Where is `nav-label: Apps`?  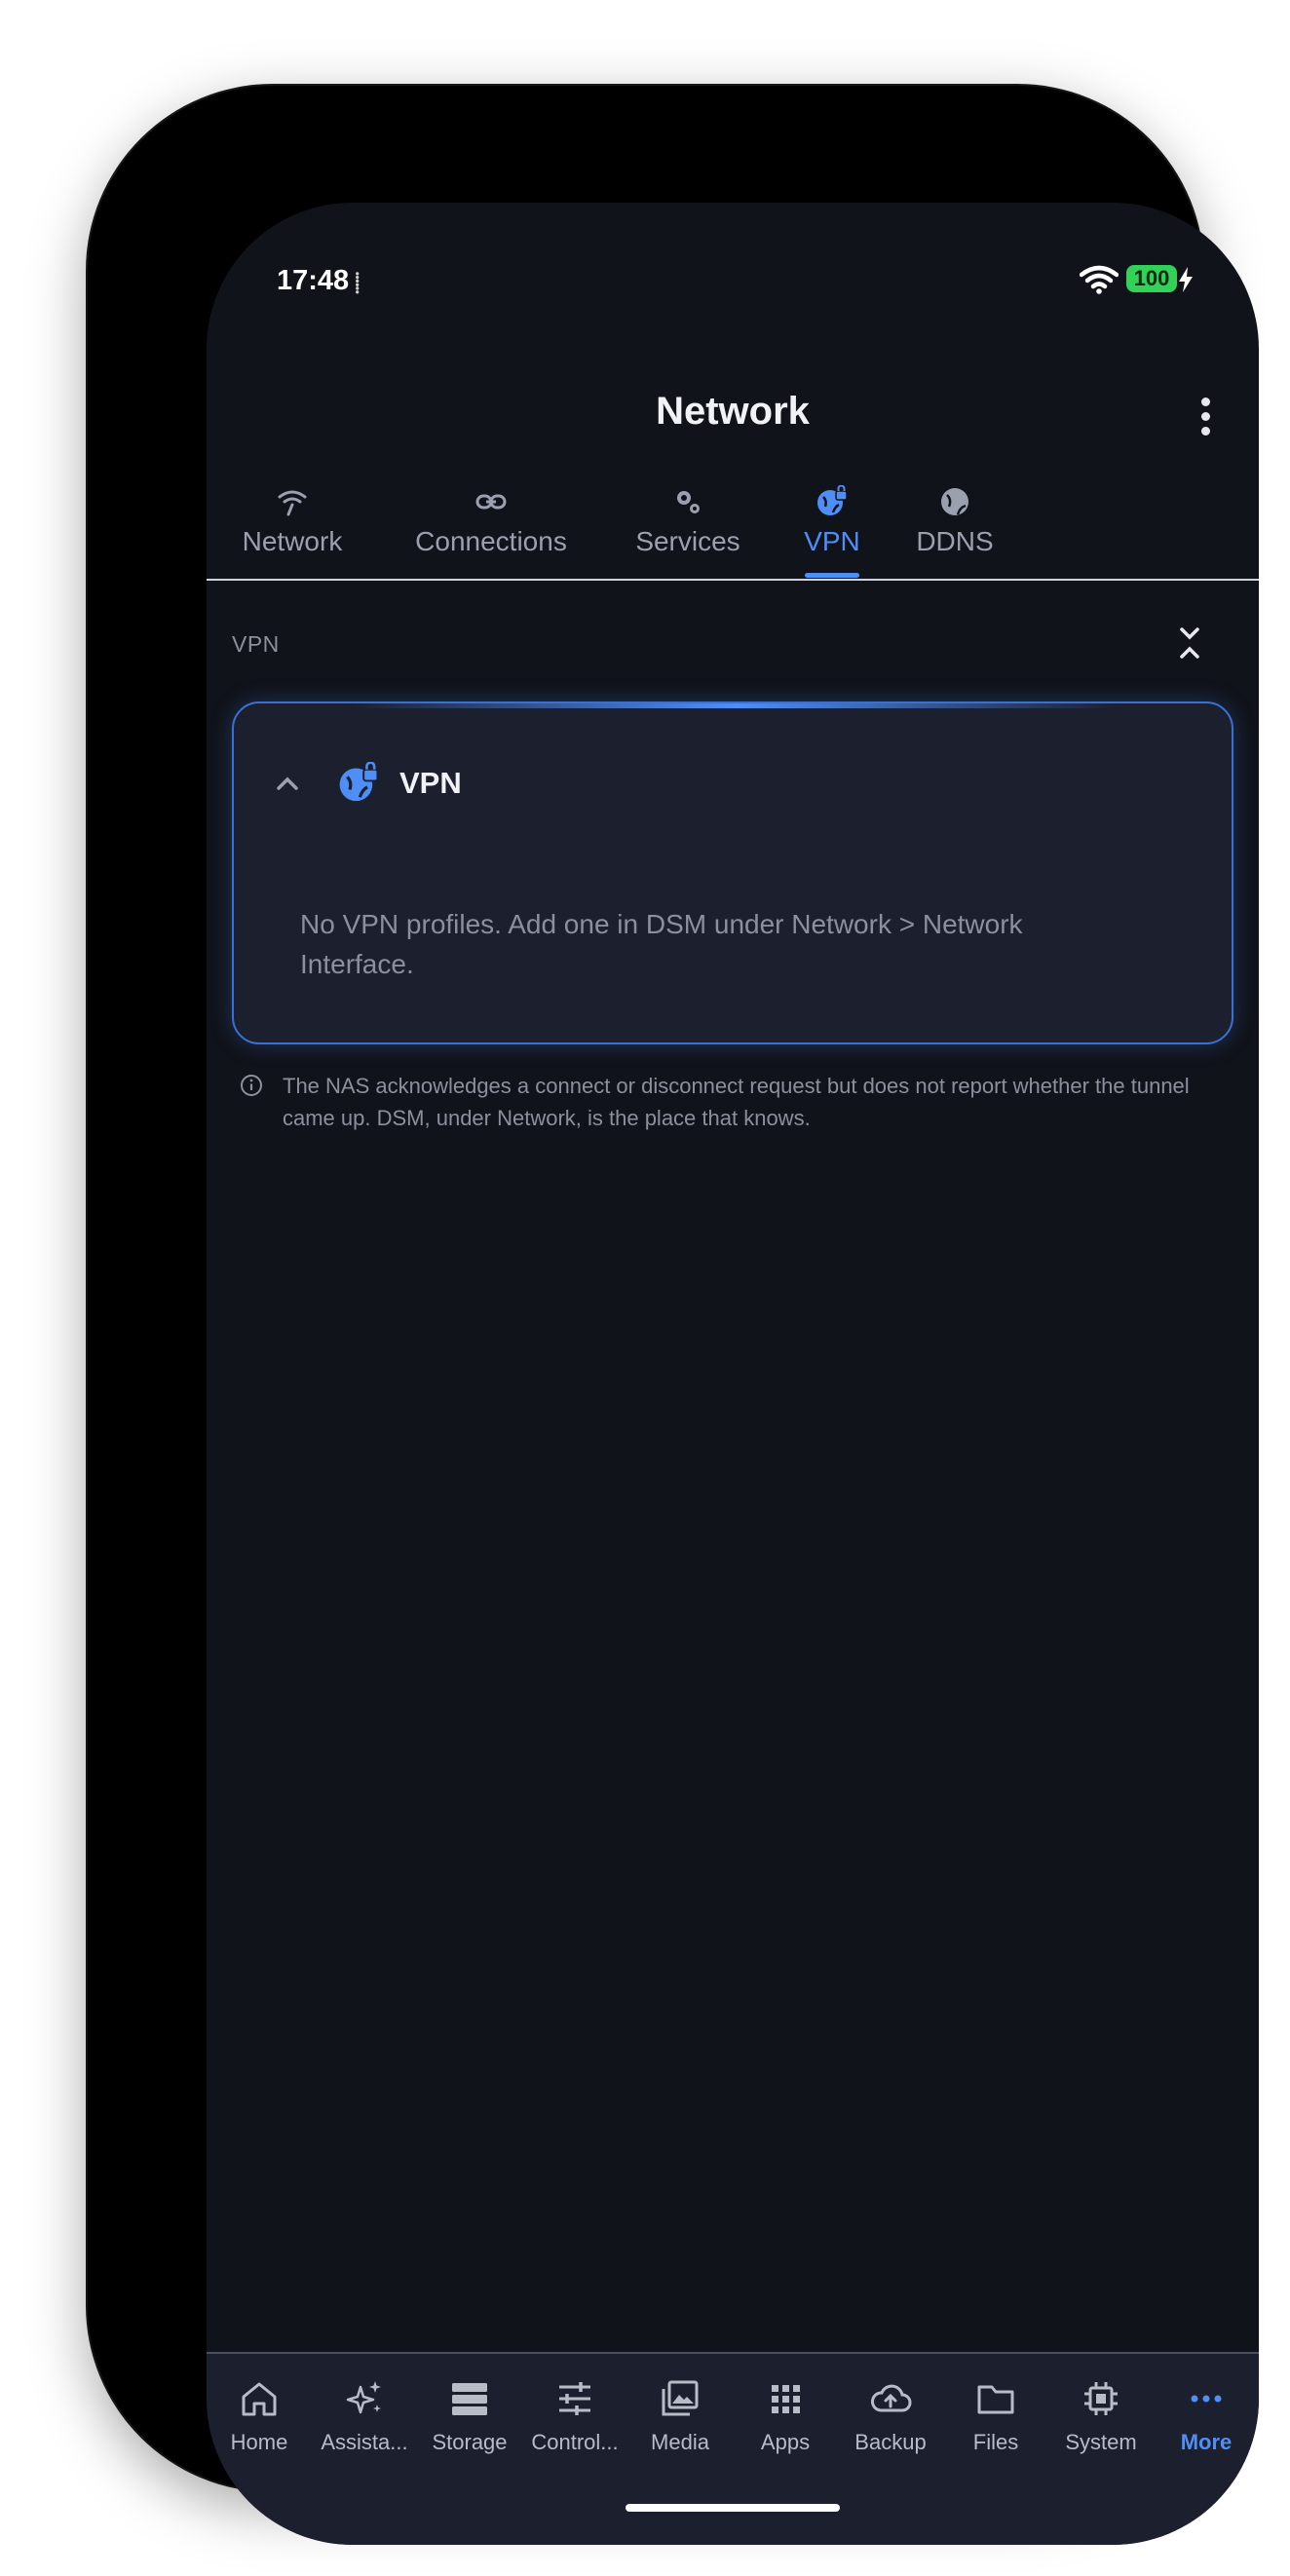 nav-label: Apps is located at coordinates (785, 2442).